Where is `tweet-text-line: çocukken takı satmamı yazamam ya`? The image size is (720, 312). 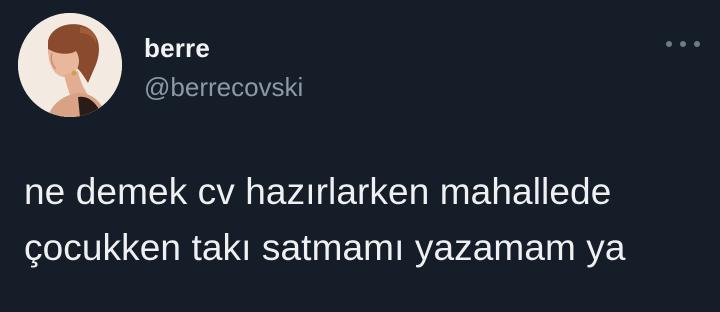
tweet-text-line: çocukken takı satmamı yazamam ya is located at coordinates (325, 247).